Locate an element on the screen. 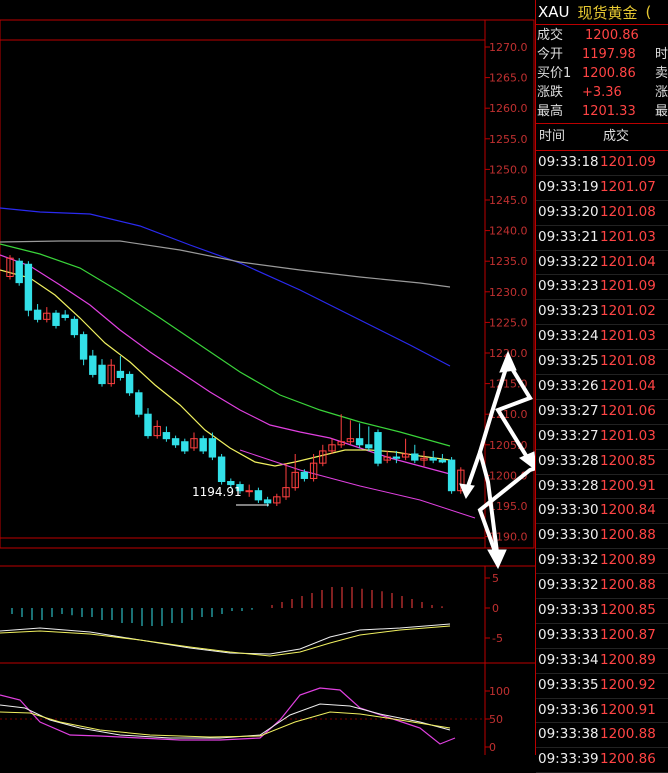 This screenshot has height=773, width=668. tick-row: 09:33:26 1201.04 is located at coordinates (602, 387).